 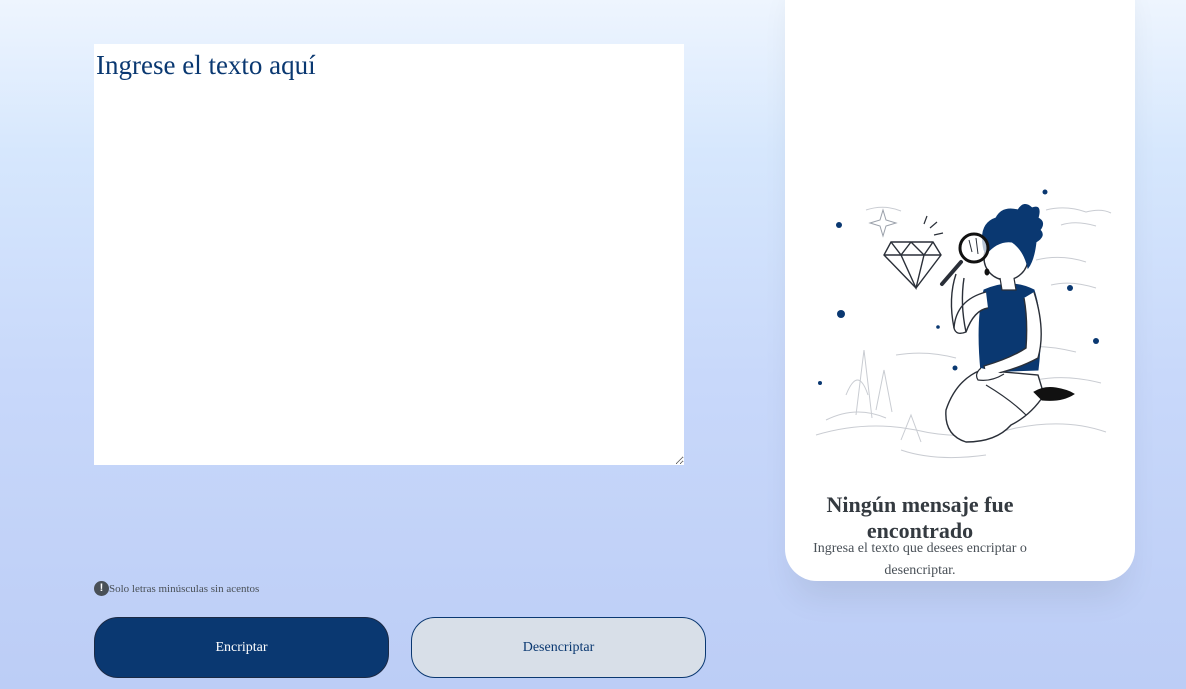 I want to click on hint-message: ! Solo letras minúsculas sin acentos, so click(x=176, y=588).